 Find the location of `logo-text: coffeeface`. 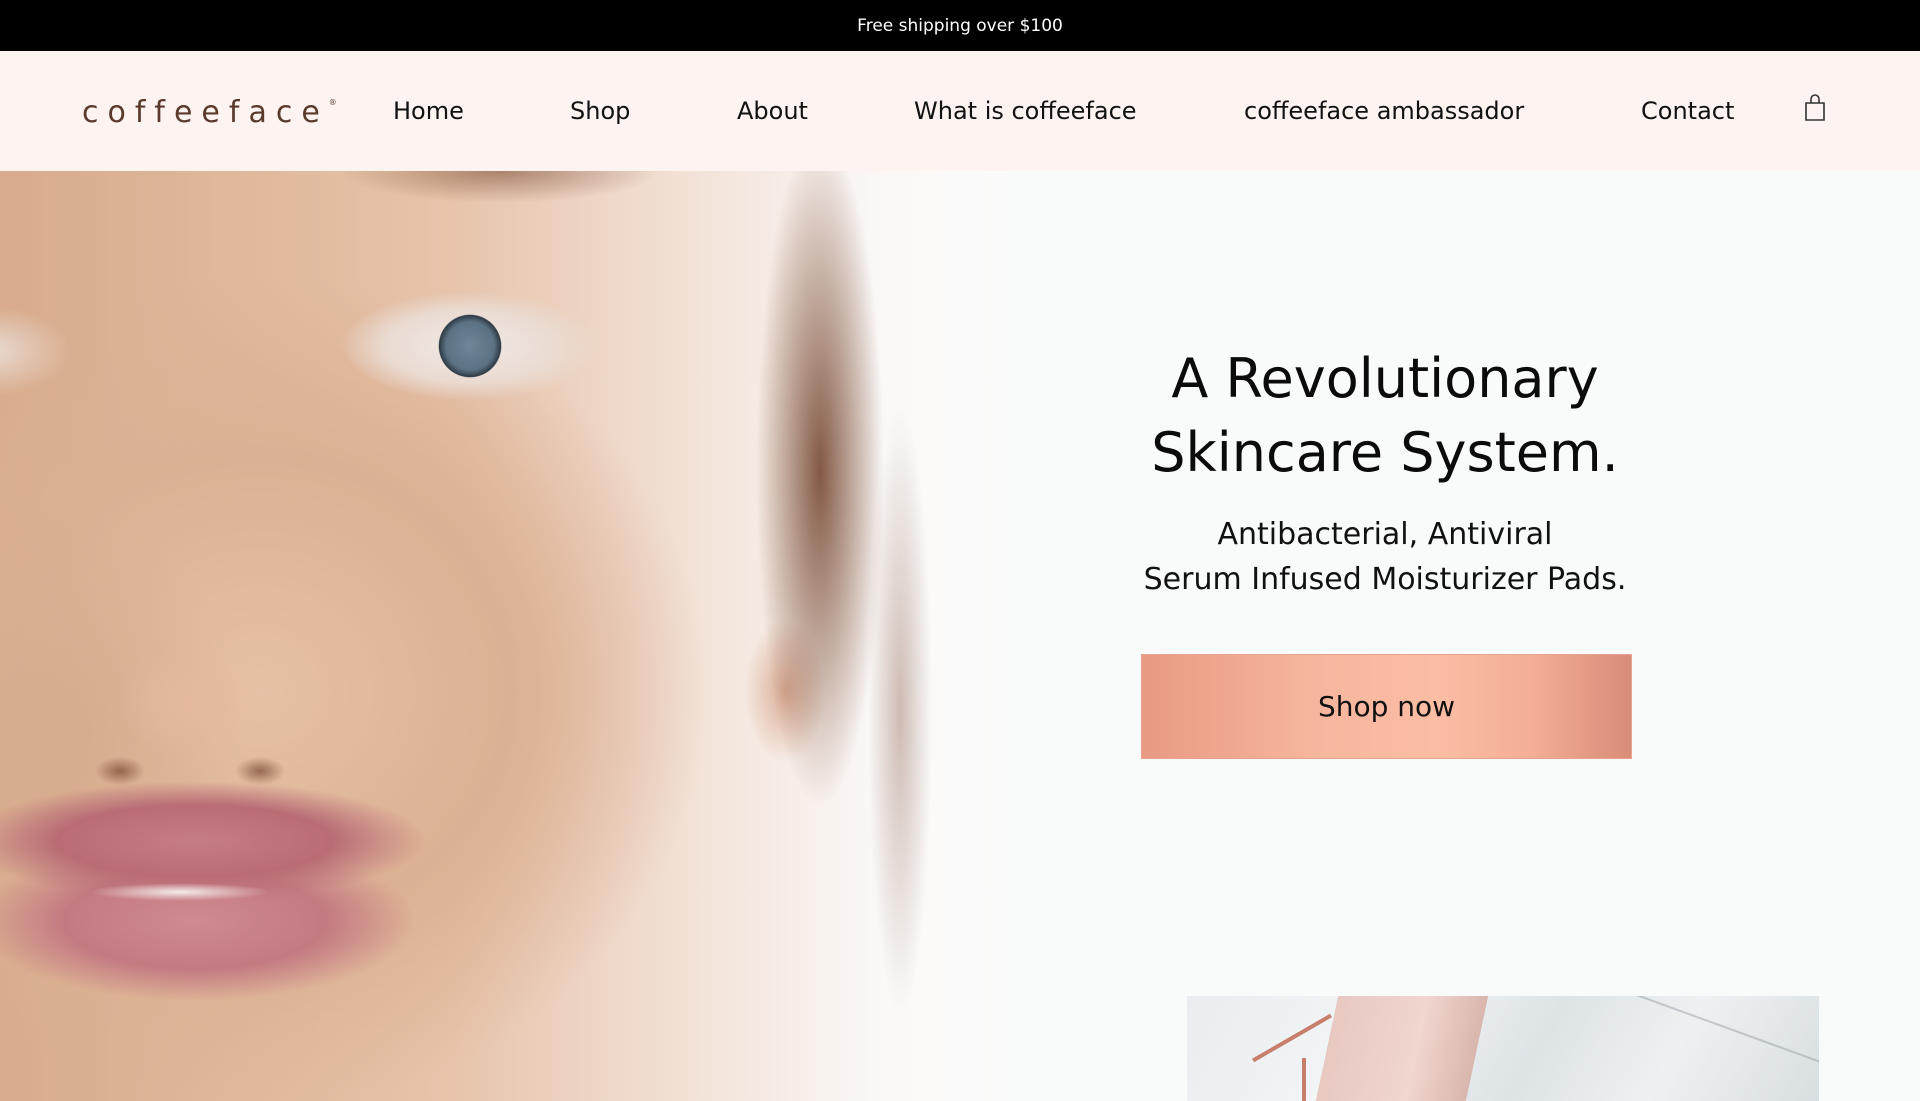

logo-text: coffeeface is located at coordinates (205, 112).